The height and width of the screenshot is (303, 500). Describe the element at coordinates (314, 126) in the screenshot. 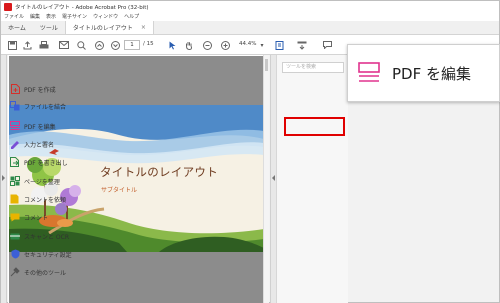

I see `highlight-box` at that location.